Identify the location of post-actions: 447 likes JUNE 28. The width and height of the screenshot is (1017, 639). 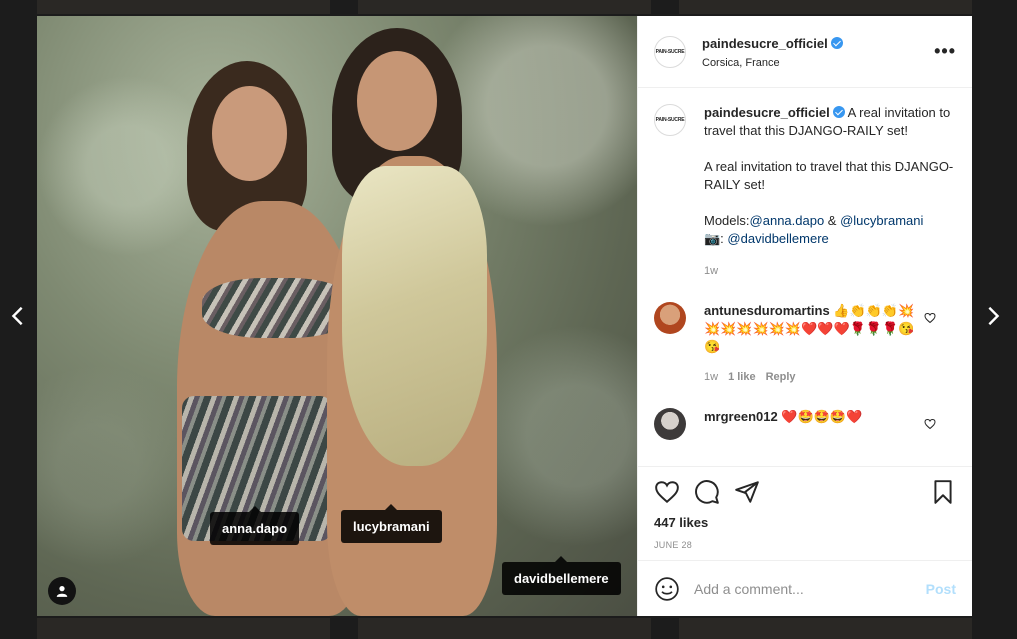
(805, 513).